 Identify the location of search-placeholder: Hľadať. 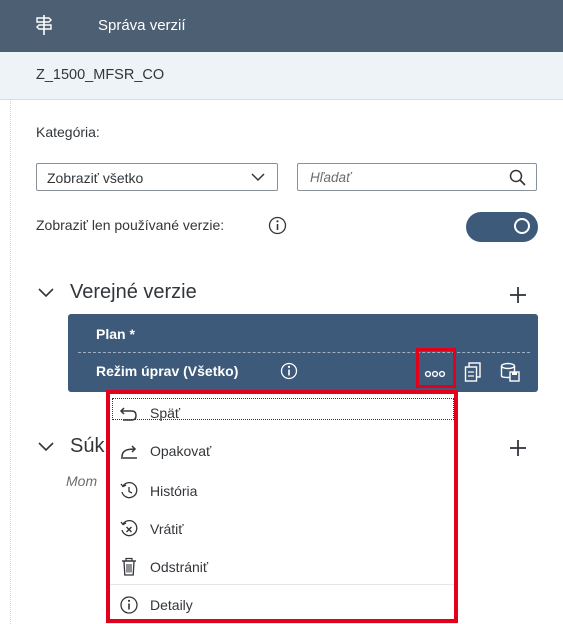
(330, 177).